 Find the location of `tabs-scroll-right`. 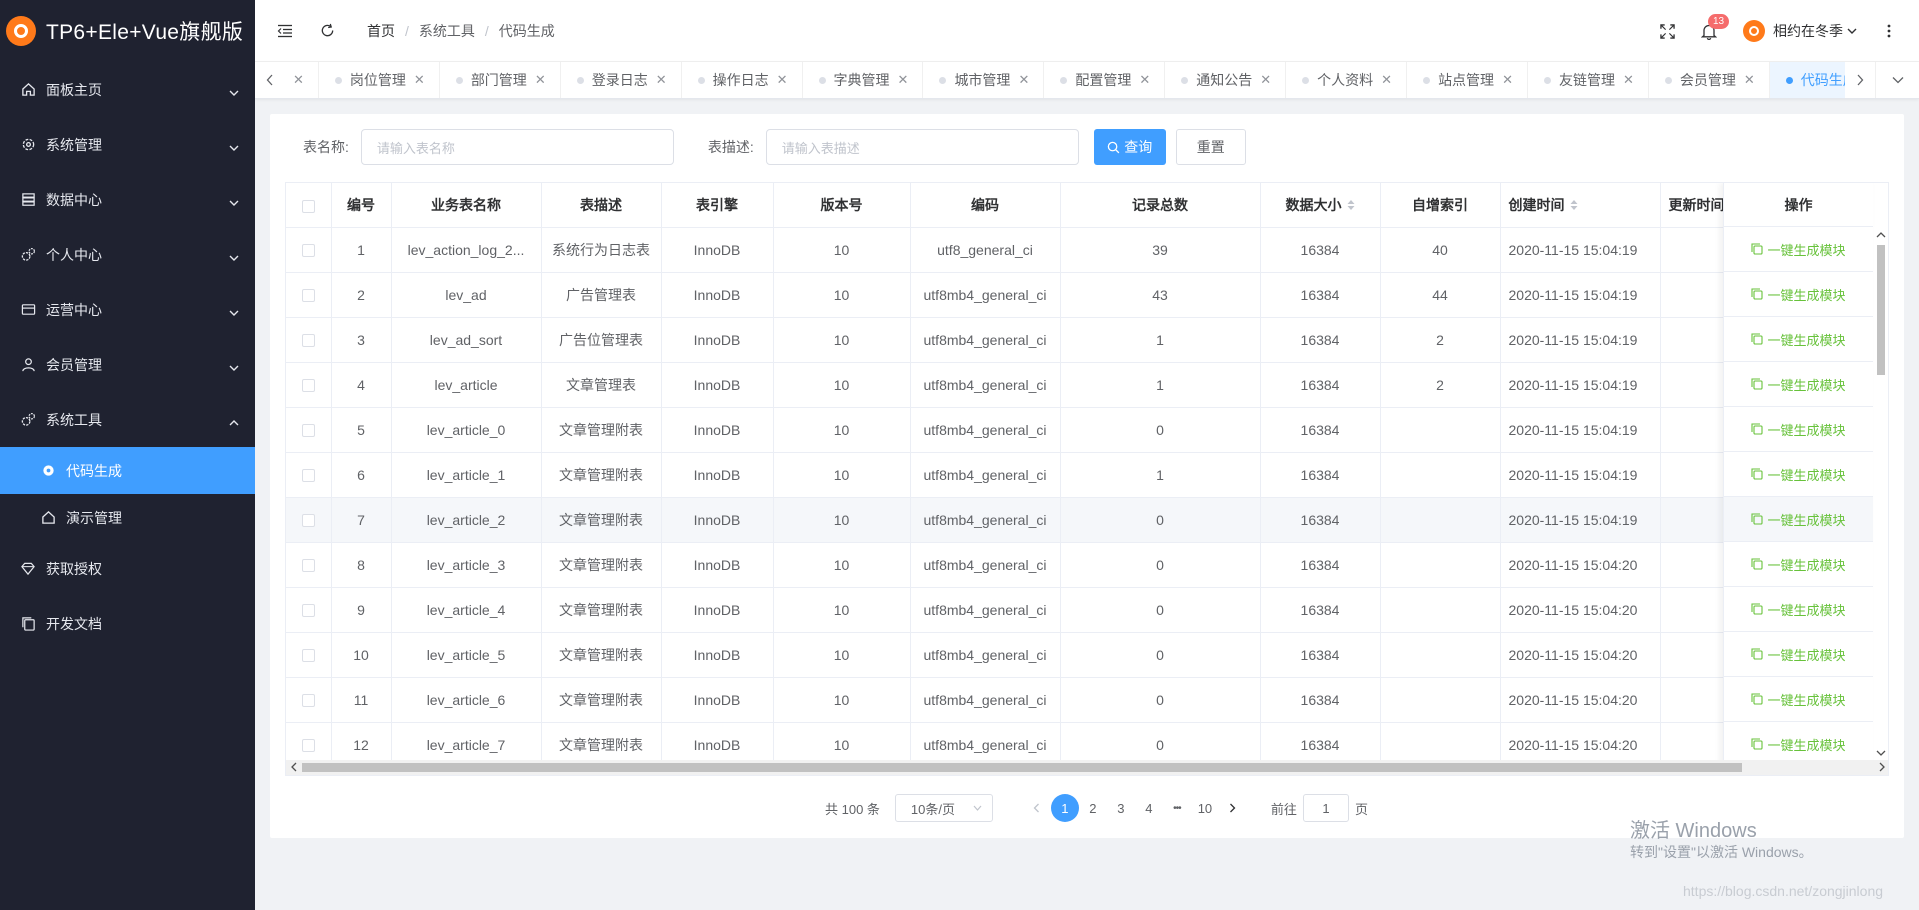

tabs-scroll-right is located at coordinates (1860, 80).